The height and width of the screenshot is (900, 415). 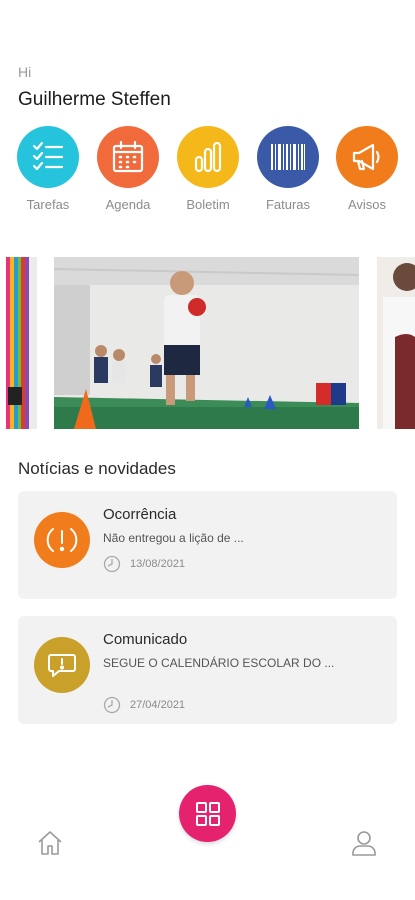 What do you see at coordinates (62, 540) in the screenshot?
I see `alert-icon` at bounding box center [62, 540].